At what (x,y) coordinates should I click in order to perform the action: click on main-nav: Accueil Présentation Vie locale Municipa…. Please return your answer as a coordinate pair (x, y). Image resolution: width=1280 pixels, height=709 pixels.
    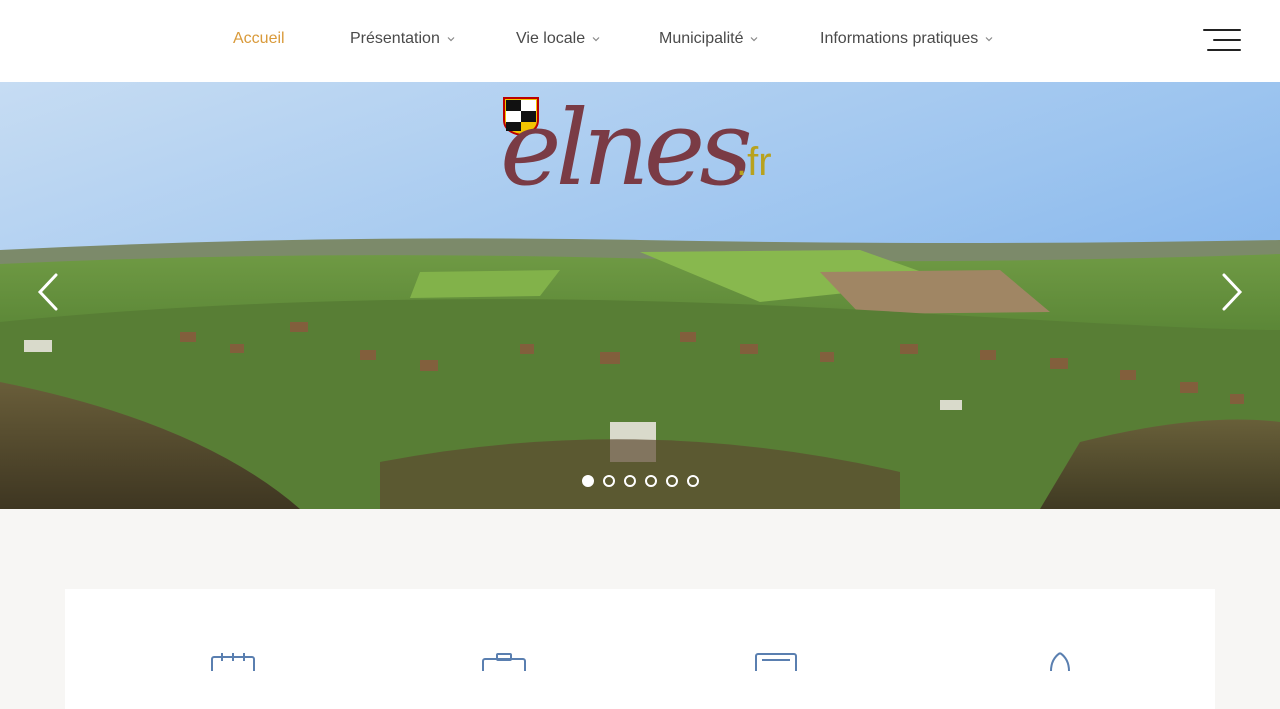
    Looking at the image, I should click on (640, 41).